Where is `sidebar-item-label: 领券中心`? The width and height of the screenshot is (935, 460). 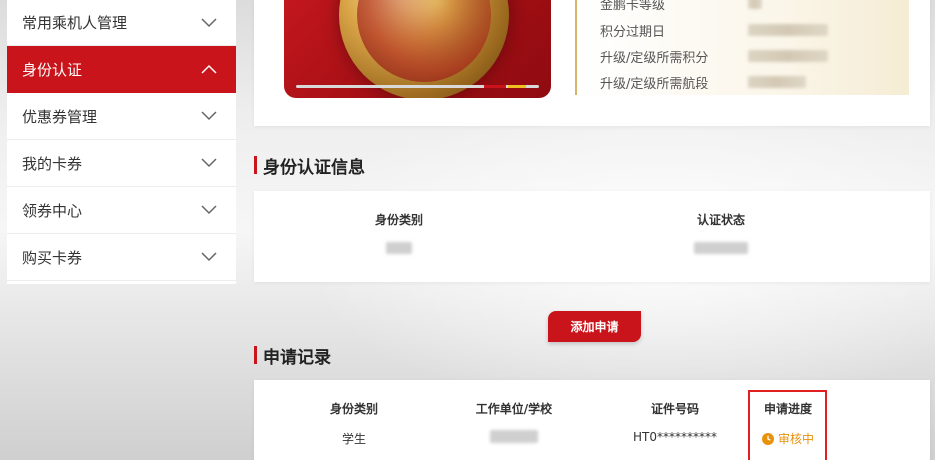 sidebar-item-label: 领券中心 is located at coordinates (52, 210).